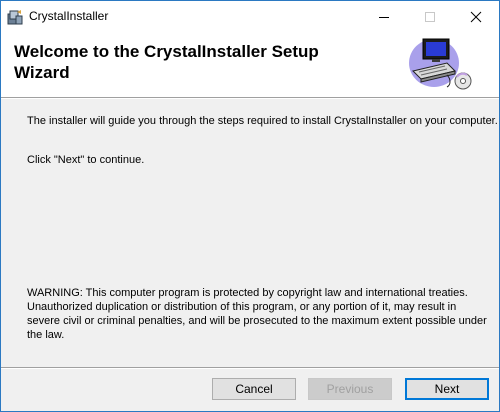  What do you see at coordinates (69, 16) in the screenshot?
I see `window-title: CrystalInstaller` at bounding box center [69, 16].